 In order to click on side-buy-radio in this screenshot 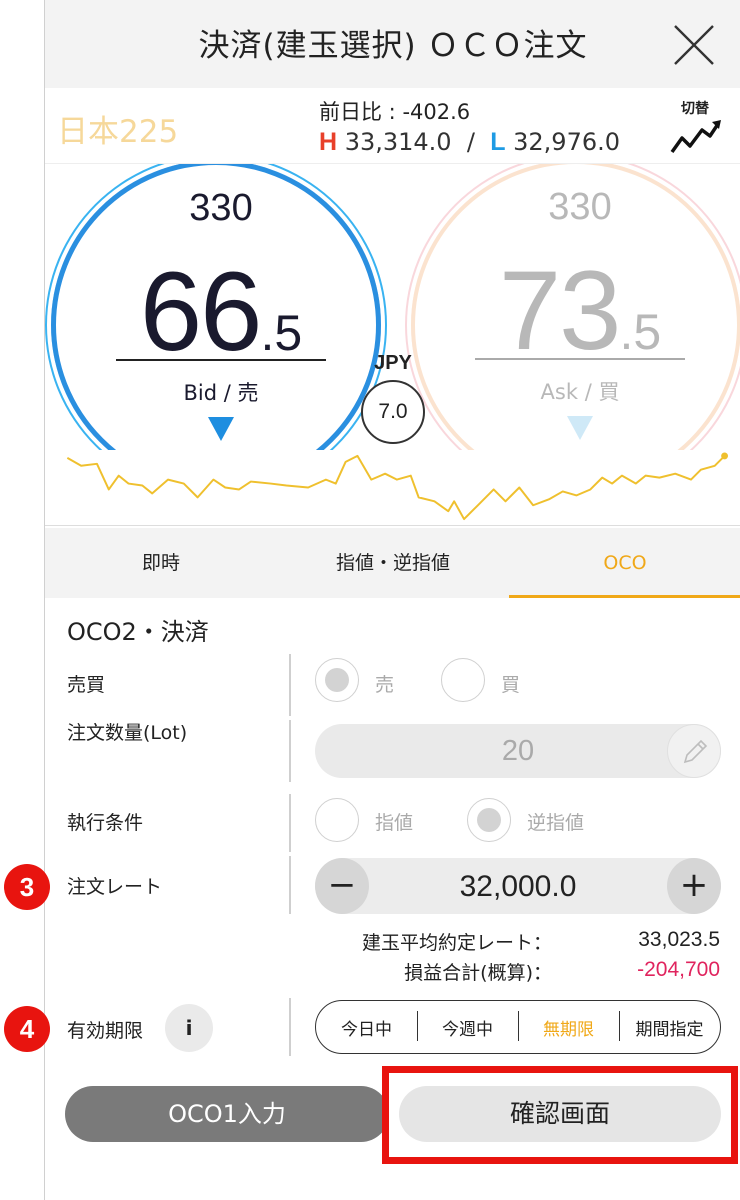, I will do `click(463, 680)`.